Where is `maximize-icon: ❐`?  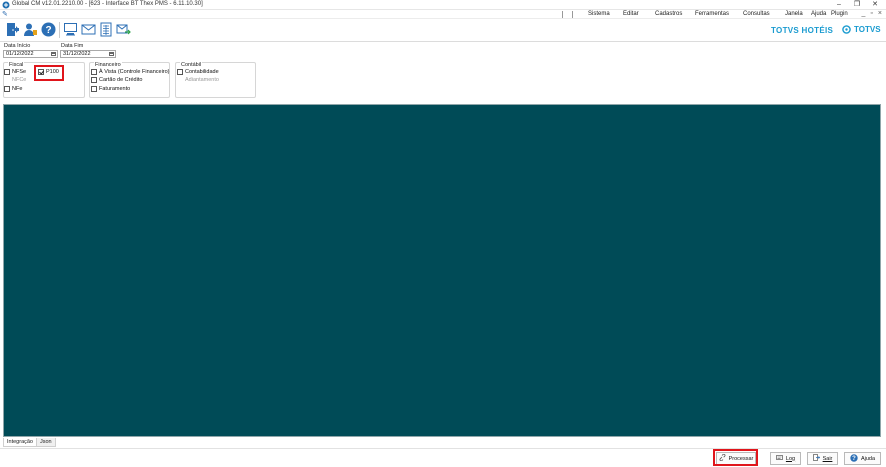 maximize-icon: ❐ is located at coordinates (857, 4).